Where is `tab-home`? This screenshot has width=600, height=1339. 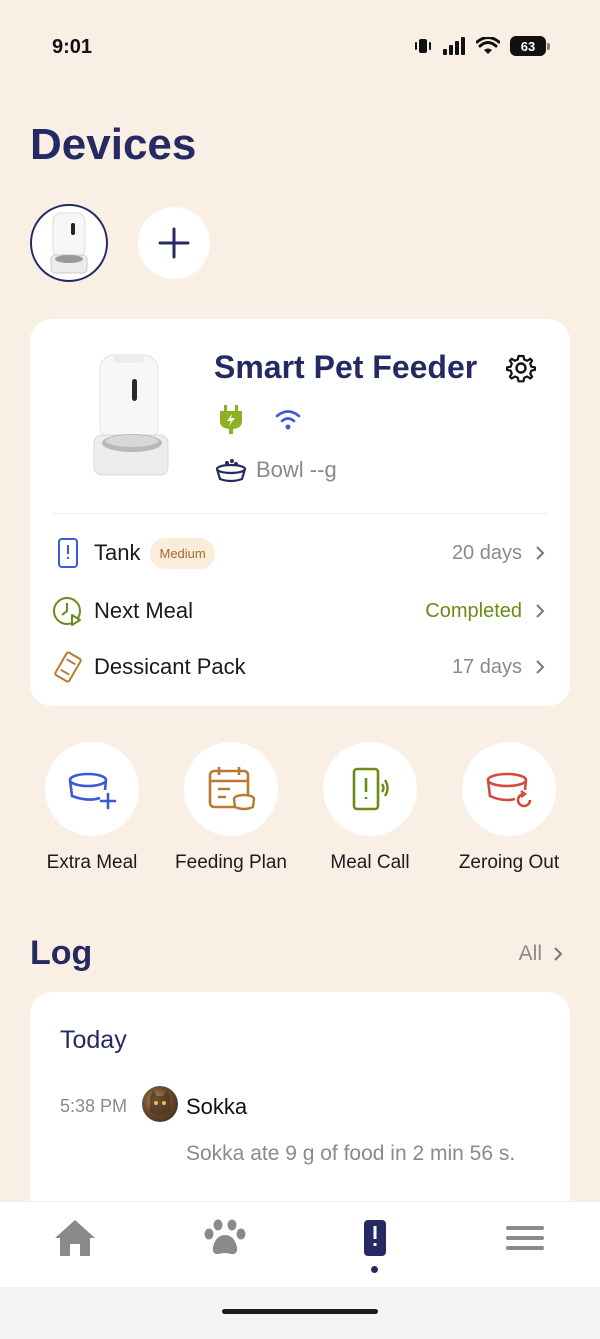
tab-home is located at coordinates (75, 1248).